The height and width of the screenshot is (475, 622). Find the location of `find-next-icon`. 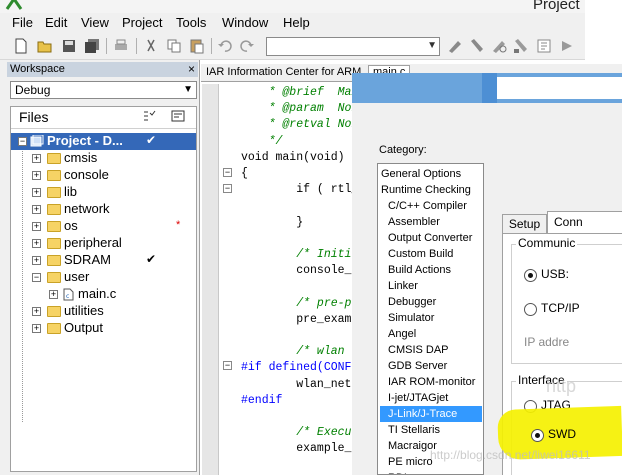

find-next-icon is located at coordinates (455, 46).